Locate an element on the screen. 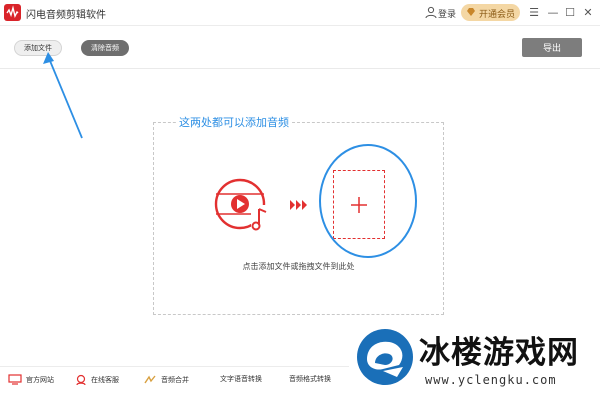  add-audio-box is located at coordinates (359, 204).